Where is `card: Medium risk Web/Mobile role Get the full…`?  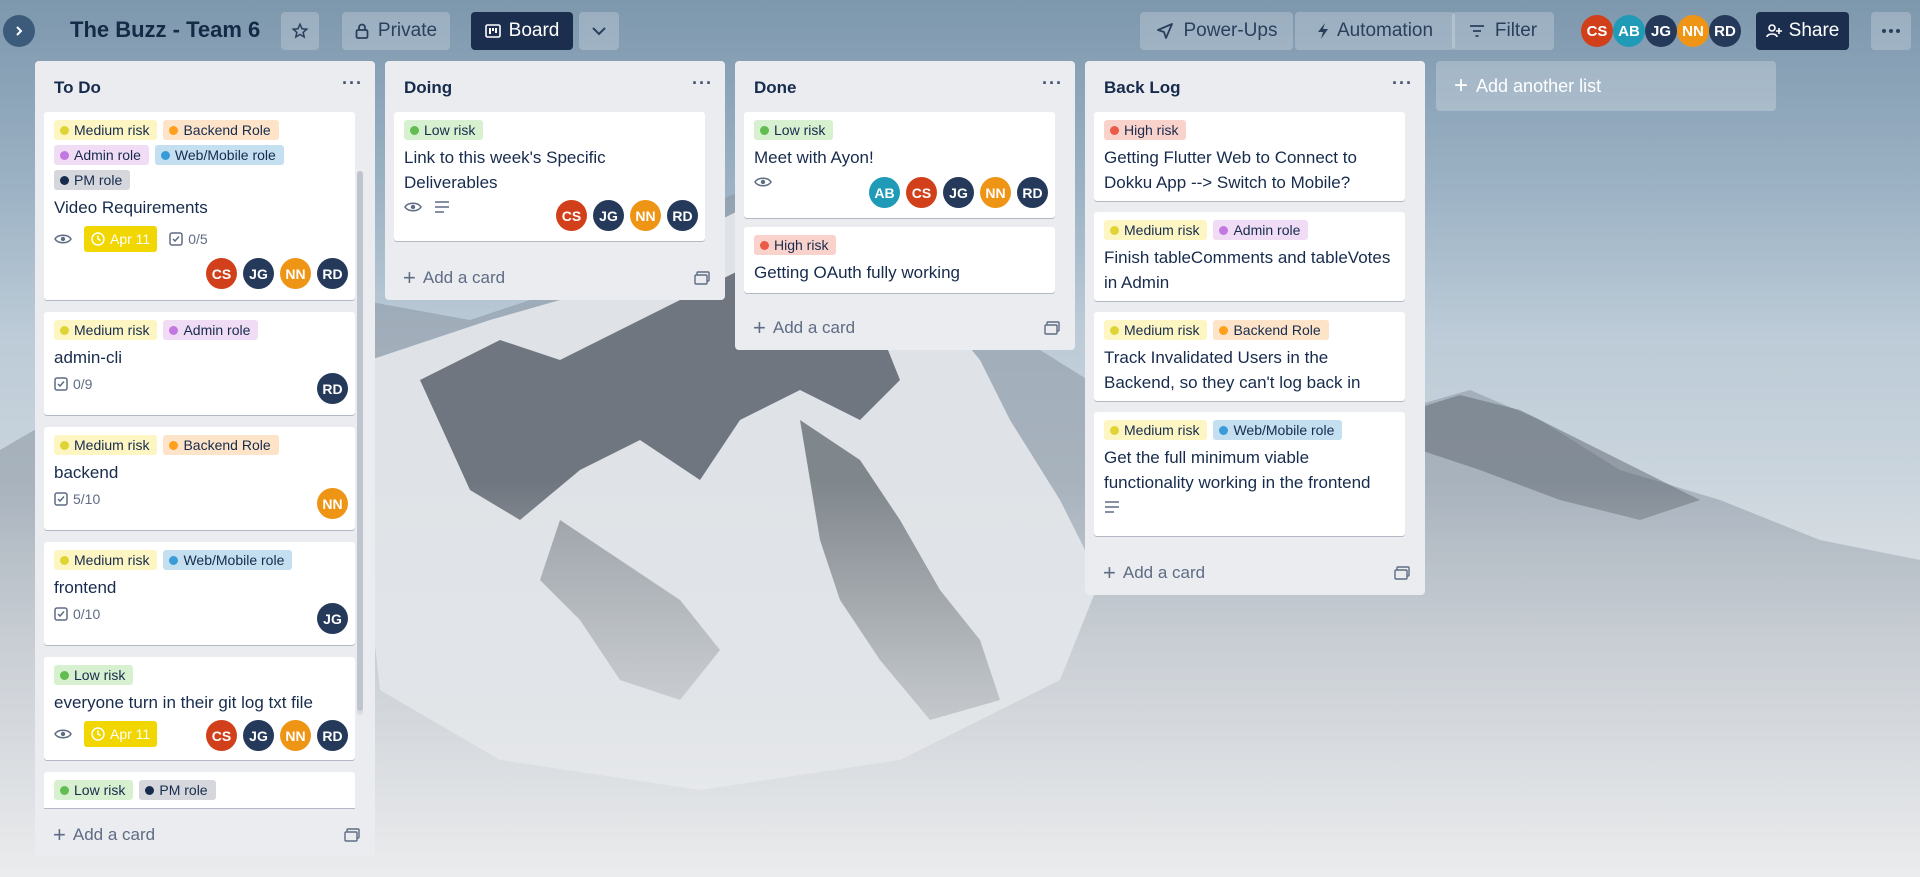
card: Medium risk Web/Mobile role Get the full… is located at coordinates (1249, 474).